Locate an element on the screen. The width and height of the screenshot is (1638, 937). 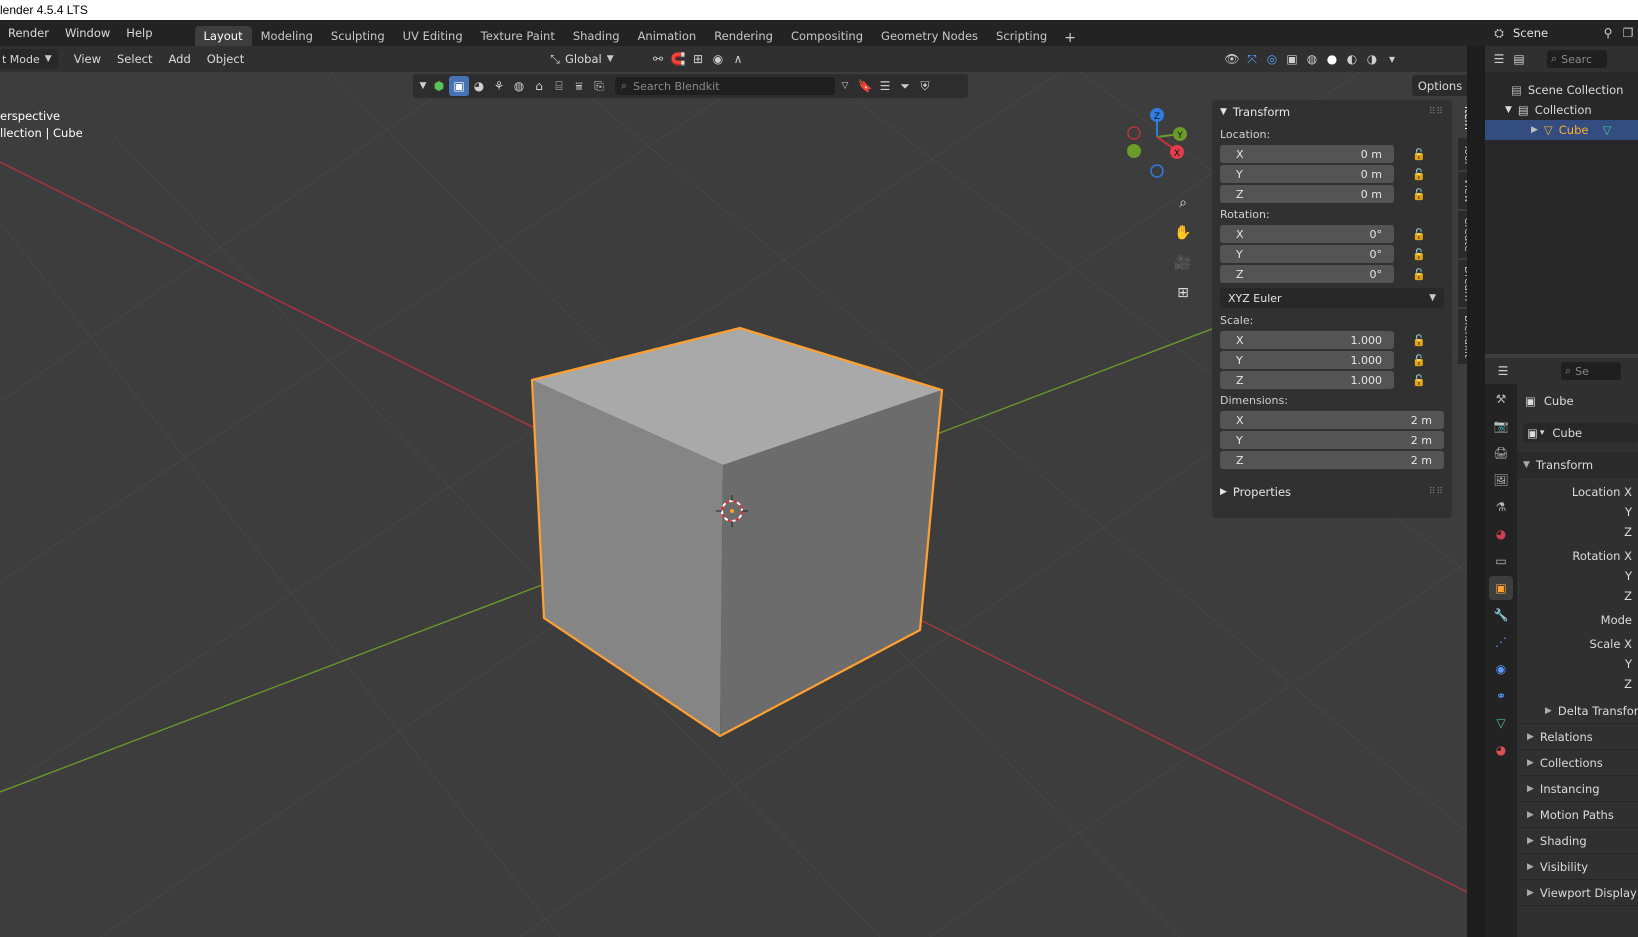
collections-section: ▶ Collections is located at coordinates (1577, 763).